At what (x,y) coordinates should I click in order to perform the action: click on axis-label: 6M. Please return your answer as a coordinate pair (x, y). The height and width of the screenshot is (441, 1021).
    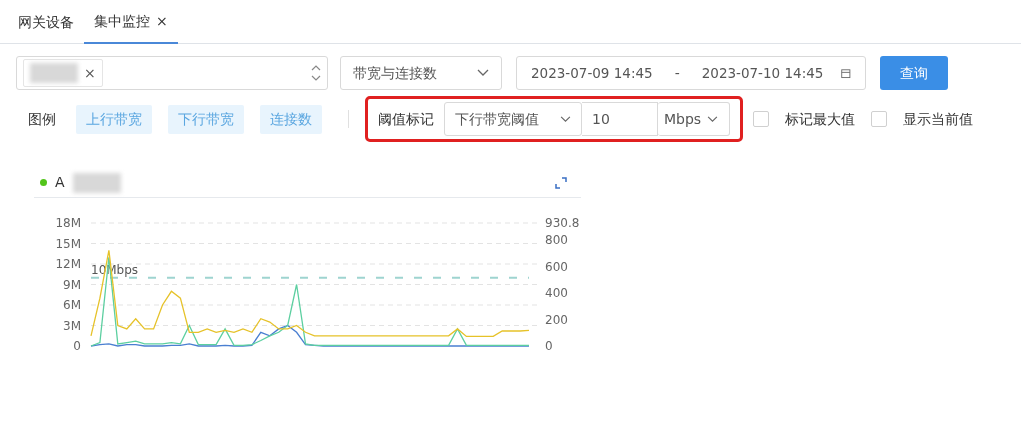
    Looking at the image, I should click on (72, 305).